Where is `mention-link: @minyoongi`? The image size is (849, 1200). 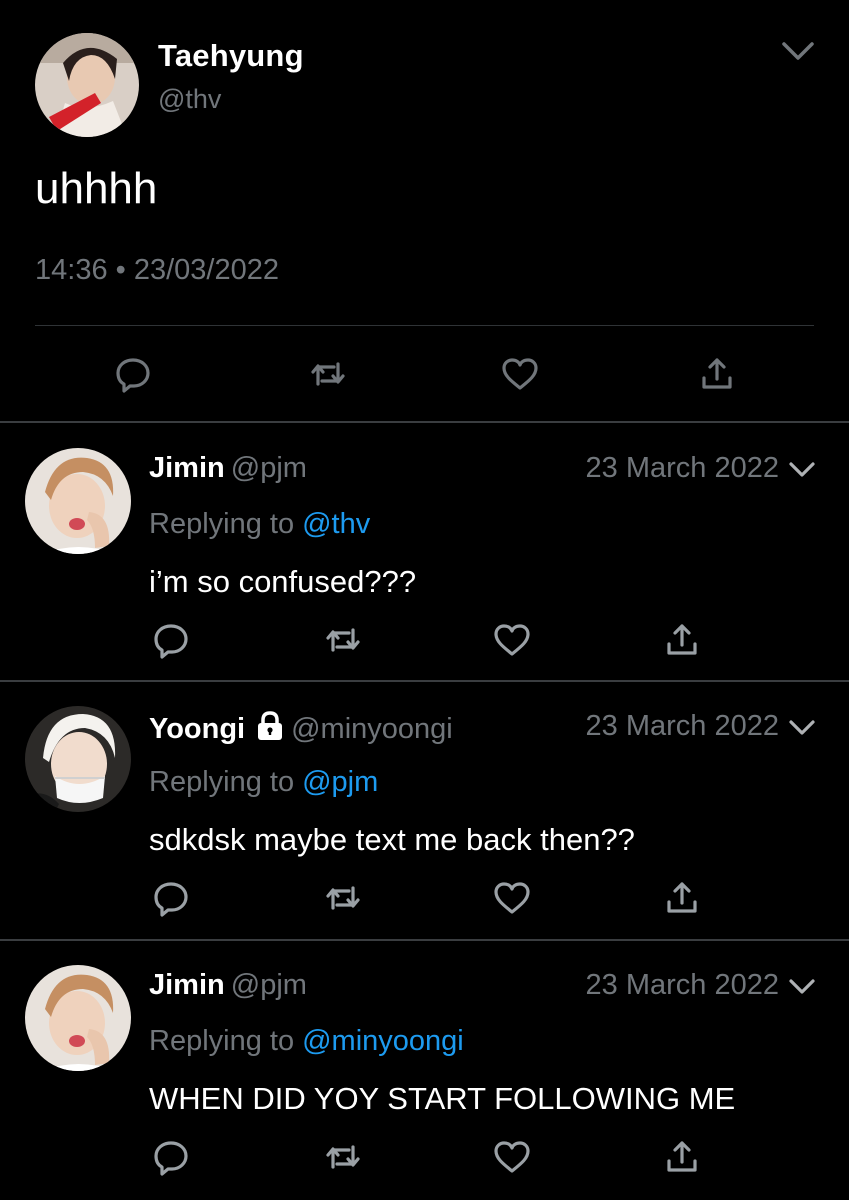
mention-link: @minyoongi is located at coordinates (383, 1041).